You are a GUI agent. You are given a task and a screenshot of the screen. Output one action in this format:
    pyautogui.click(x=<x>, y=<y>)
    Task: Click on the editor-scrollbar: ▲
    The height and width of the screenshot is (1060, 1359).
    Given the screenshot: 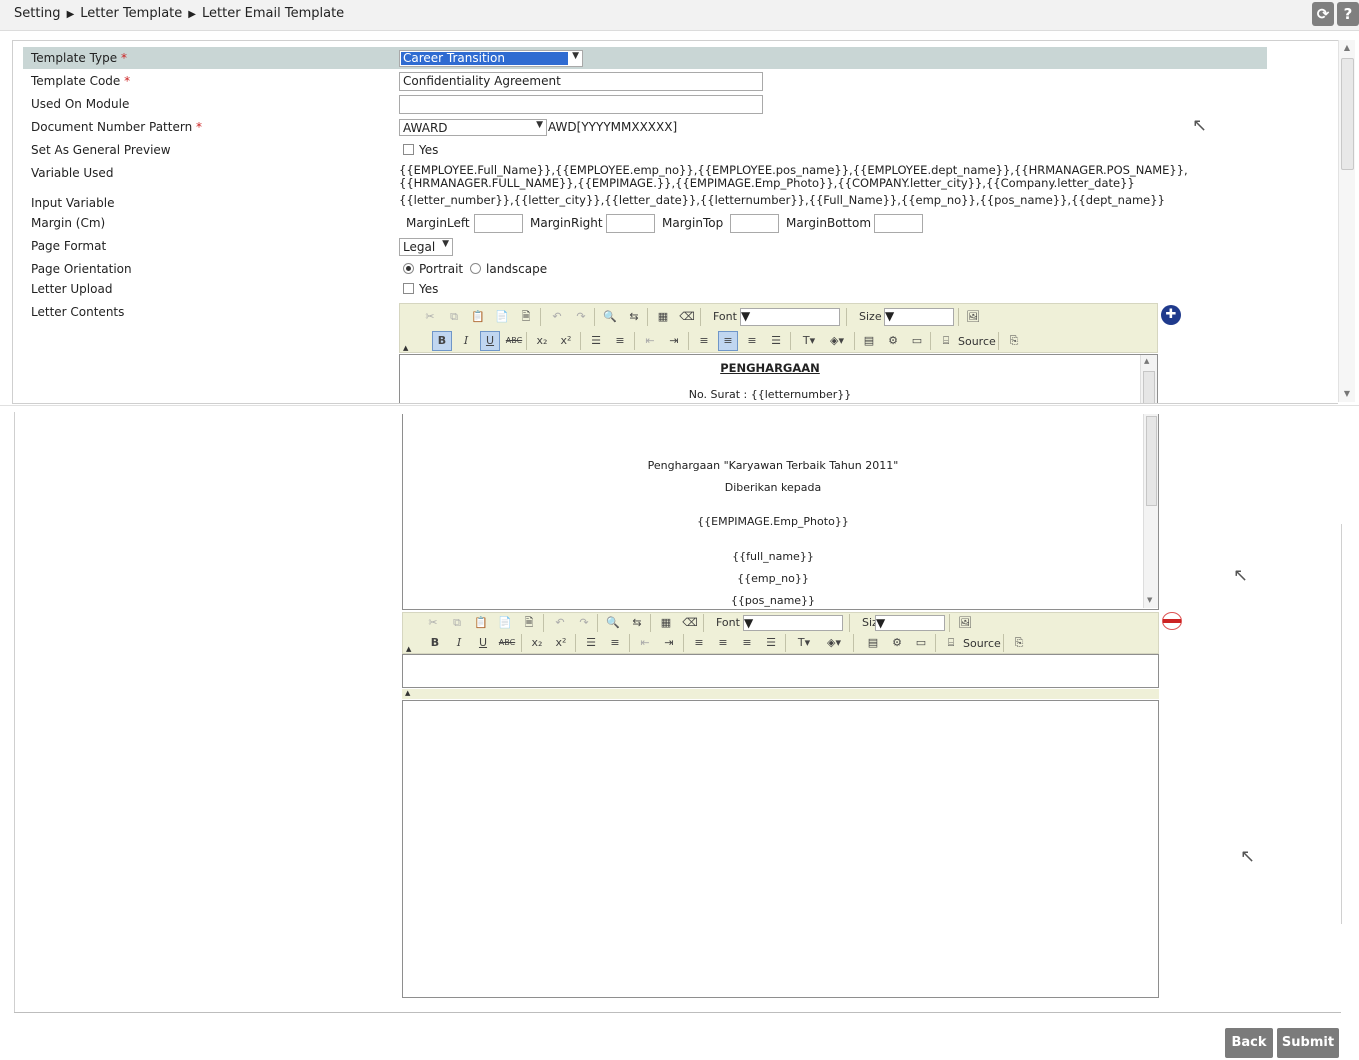 What is the action you would take?
    pyautogui.click(x=1148, y=379)
    